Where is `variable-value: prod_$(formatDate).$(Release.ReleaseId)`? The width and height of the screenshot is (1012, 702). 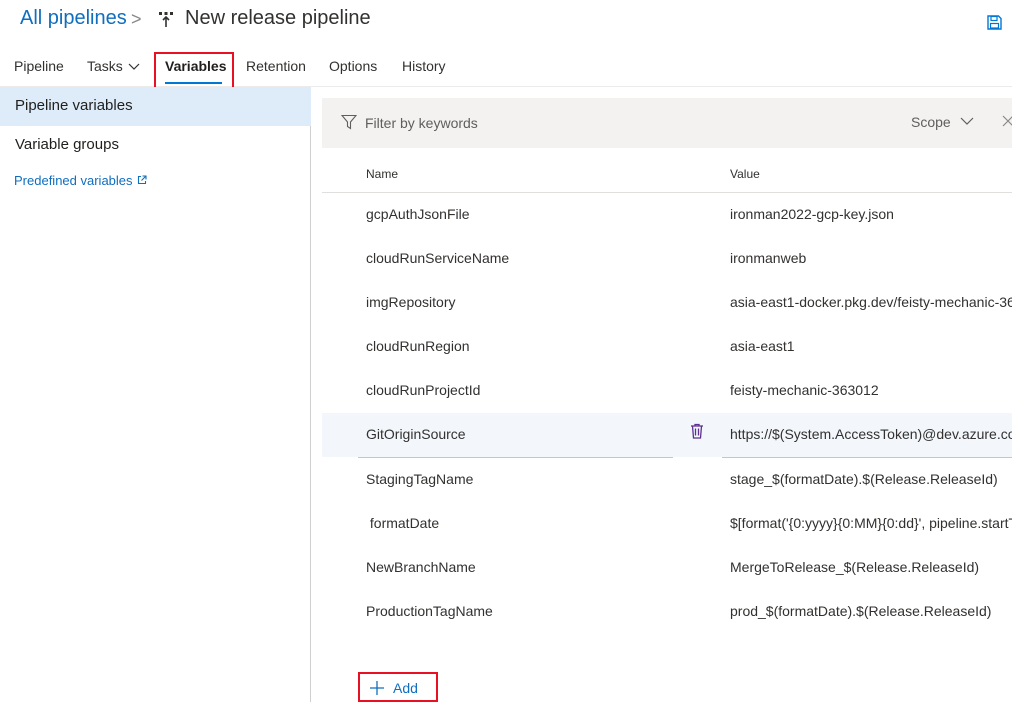 variable-value: prod_$(formatDate).$(Release.ReleaseId) is located at coordinates (860, 611).